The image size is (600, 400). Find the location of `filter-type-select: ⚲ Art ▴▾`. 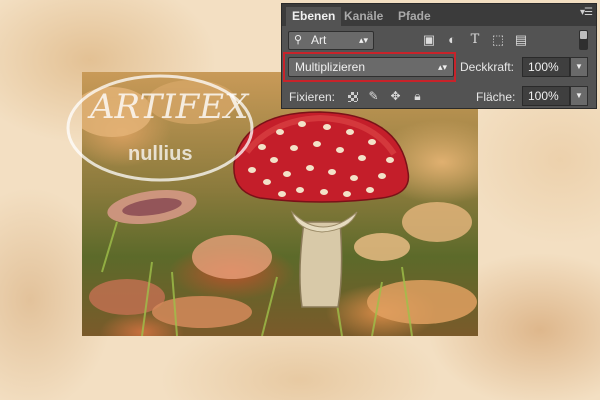

filter-type-select: ⚲ Art ▴▾ is located at coordinates (331, 40).